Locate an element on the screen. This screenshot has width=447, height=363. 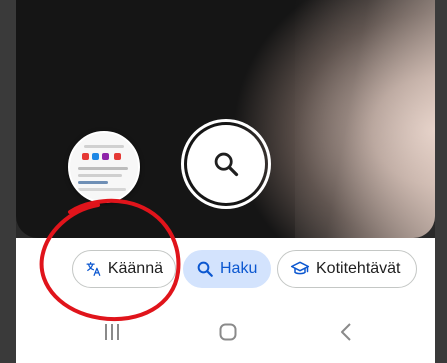
screenshot-thumbnail is located at coordinates (104, 167).